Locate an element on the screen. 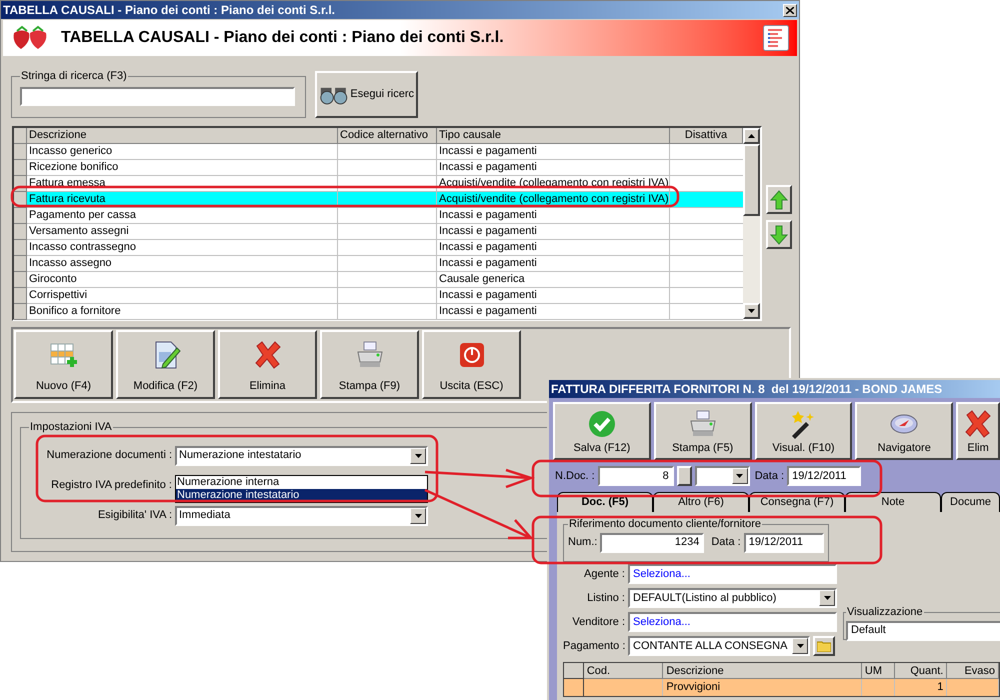 The image size is (1000, 700). table-row: Corrispettivi Incassi e pagamenti is located at coordinates (378, 296).